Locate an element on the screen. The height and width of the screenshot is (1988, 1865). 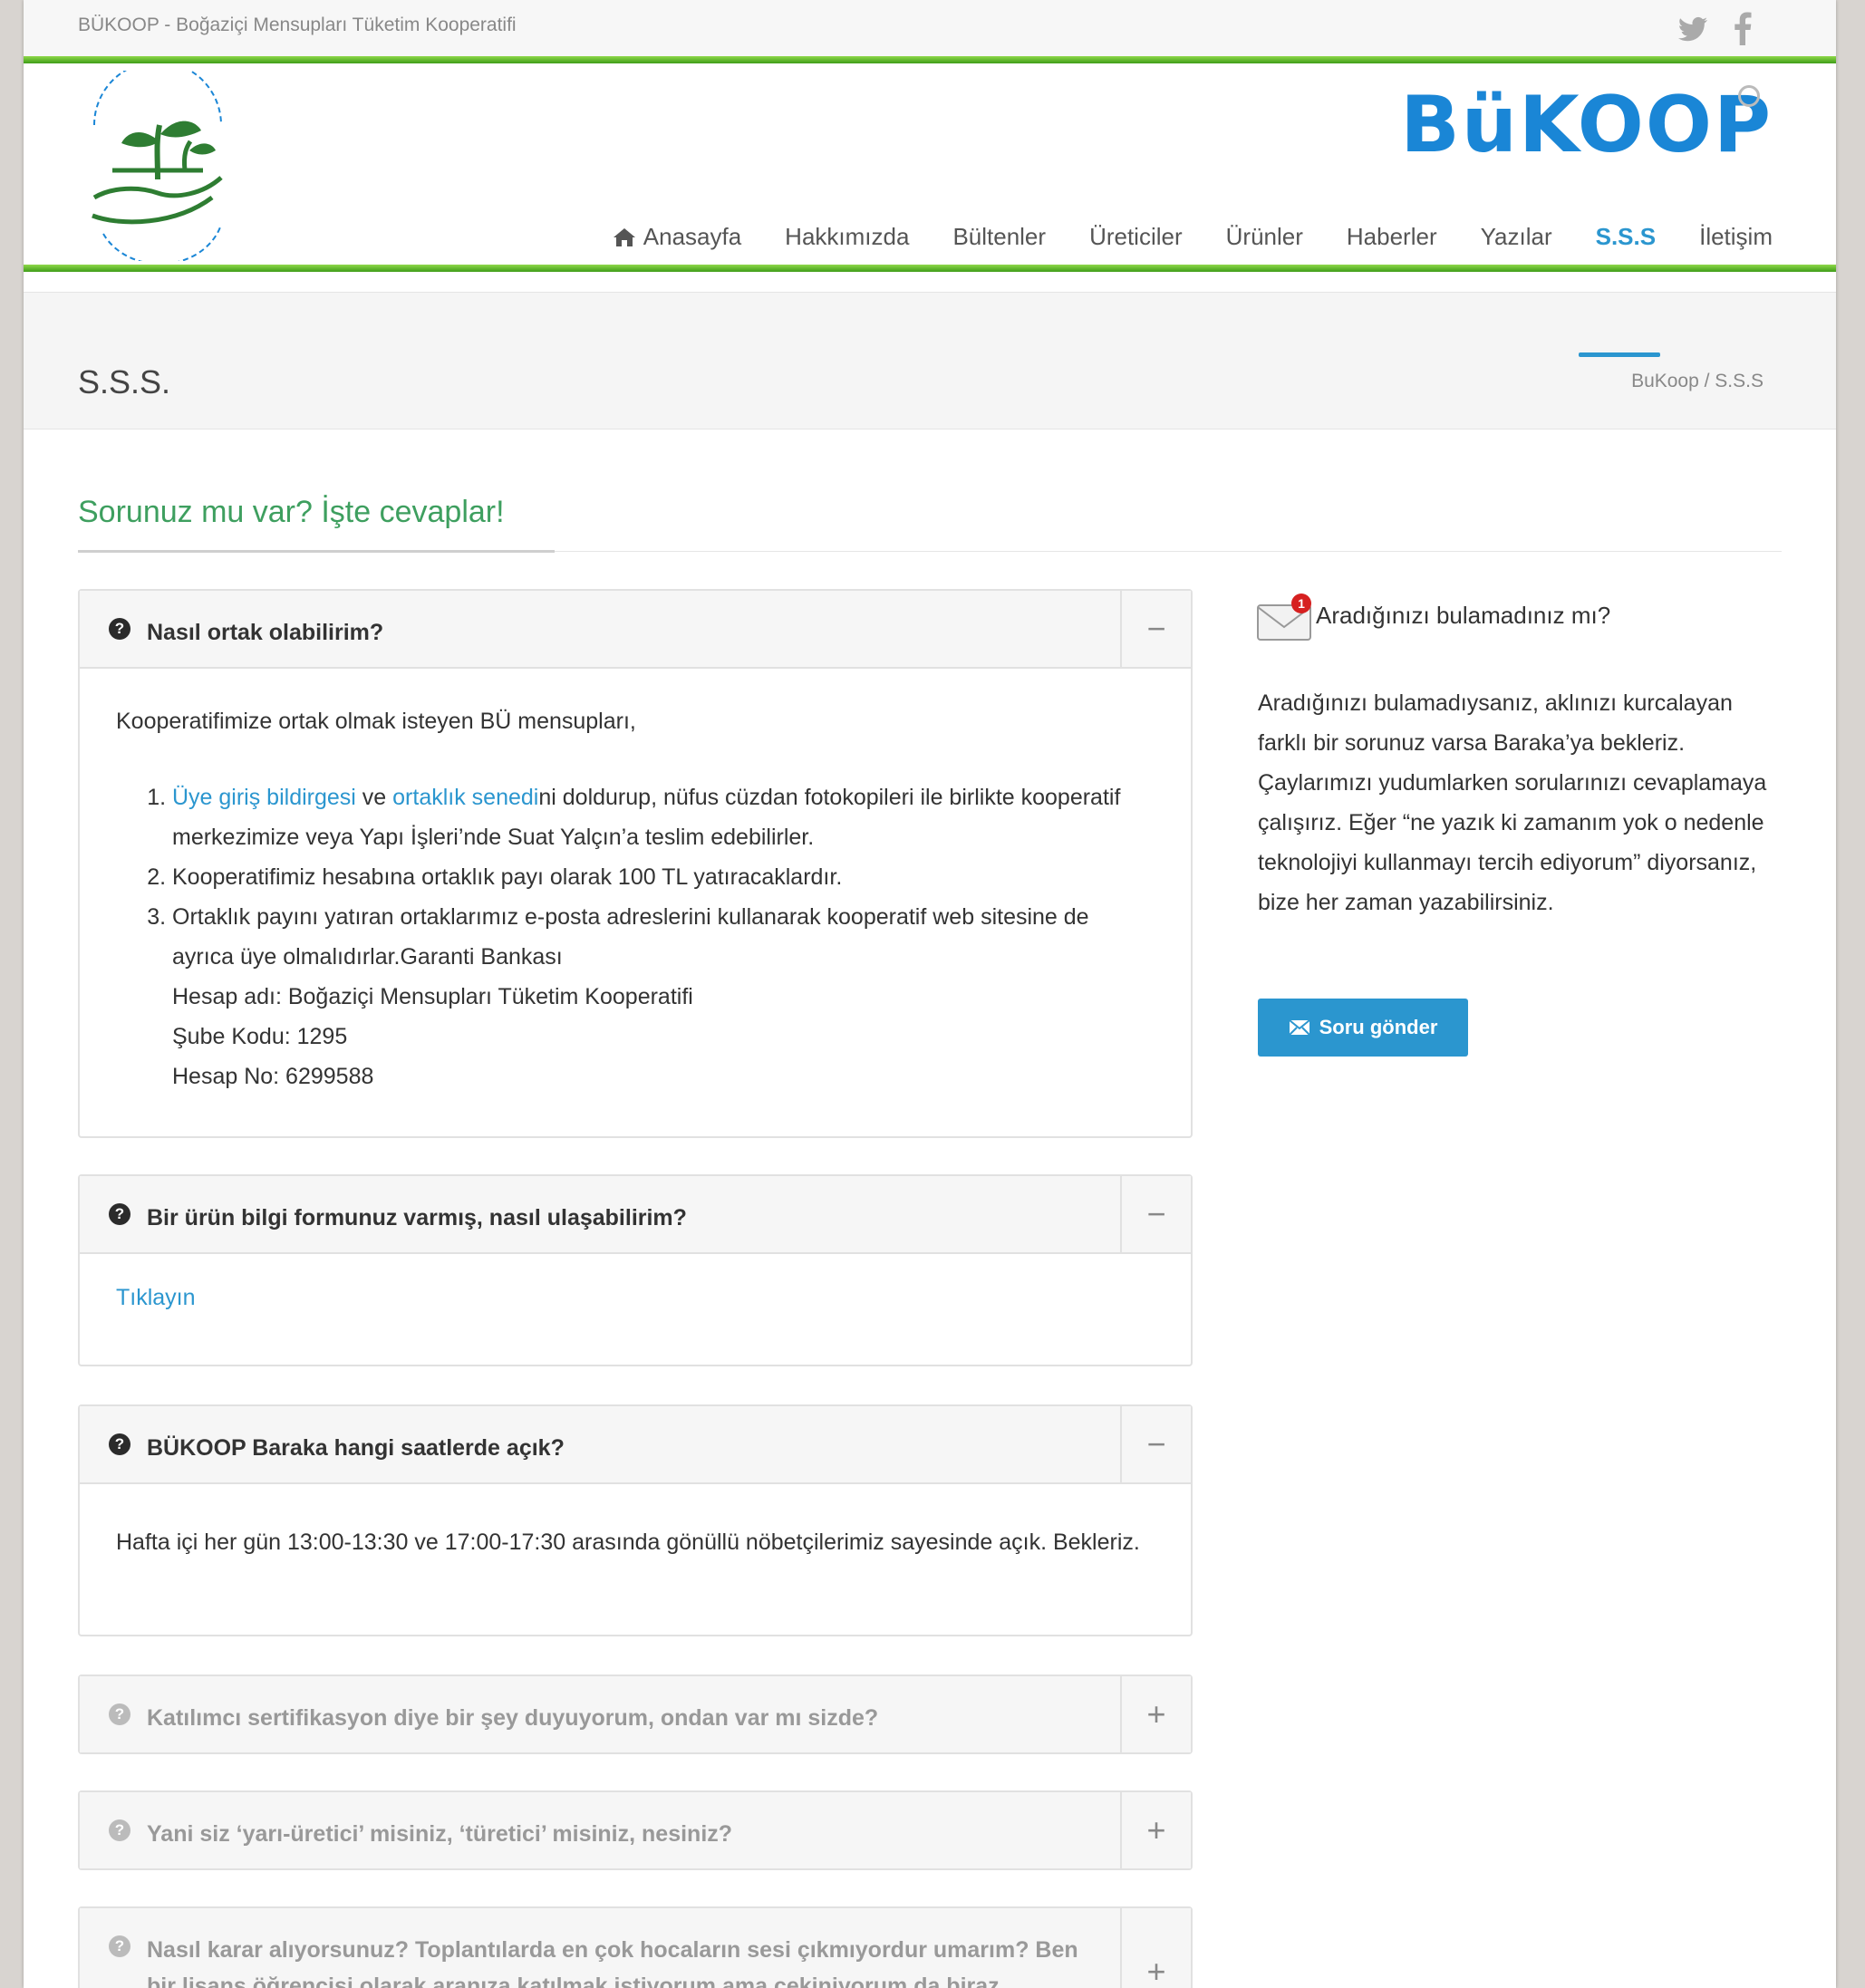
page-title-band: S.S.S. BuKoop / S.S.S is located at coordinates (930, 360).